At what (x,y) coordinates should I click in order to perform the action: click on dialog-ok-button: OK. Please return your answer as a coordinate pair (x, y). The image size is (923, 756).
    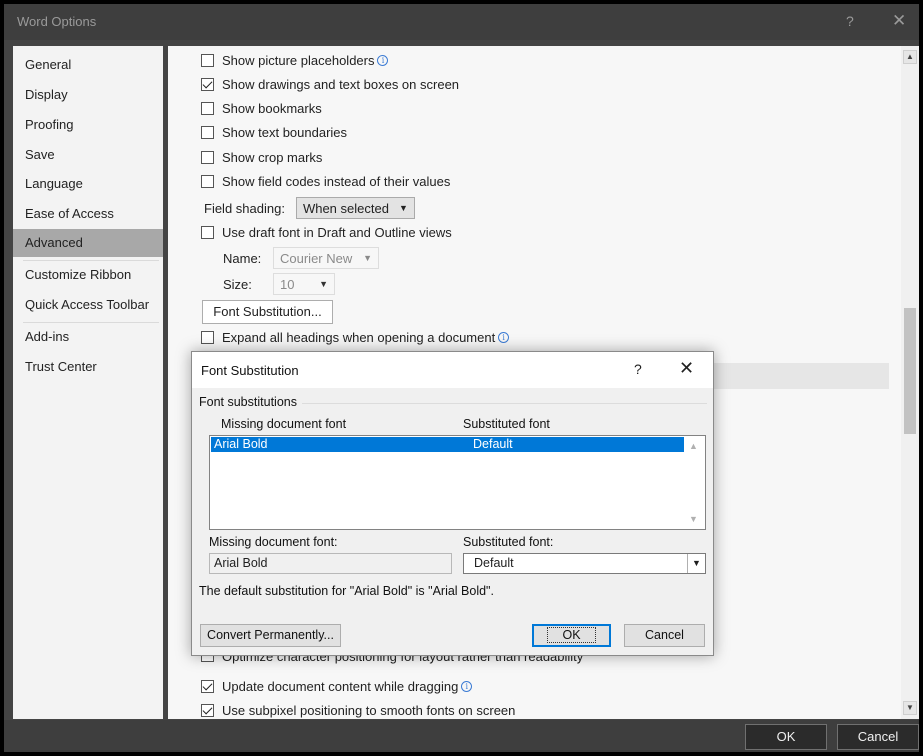
    Looking at the image, I should click on (571, 635).